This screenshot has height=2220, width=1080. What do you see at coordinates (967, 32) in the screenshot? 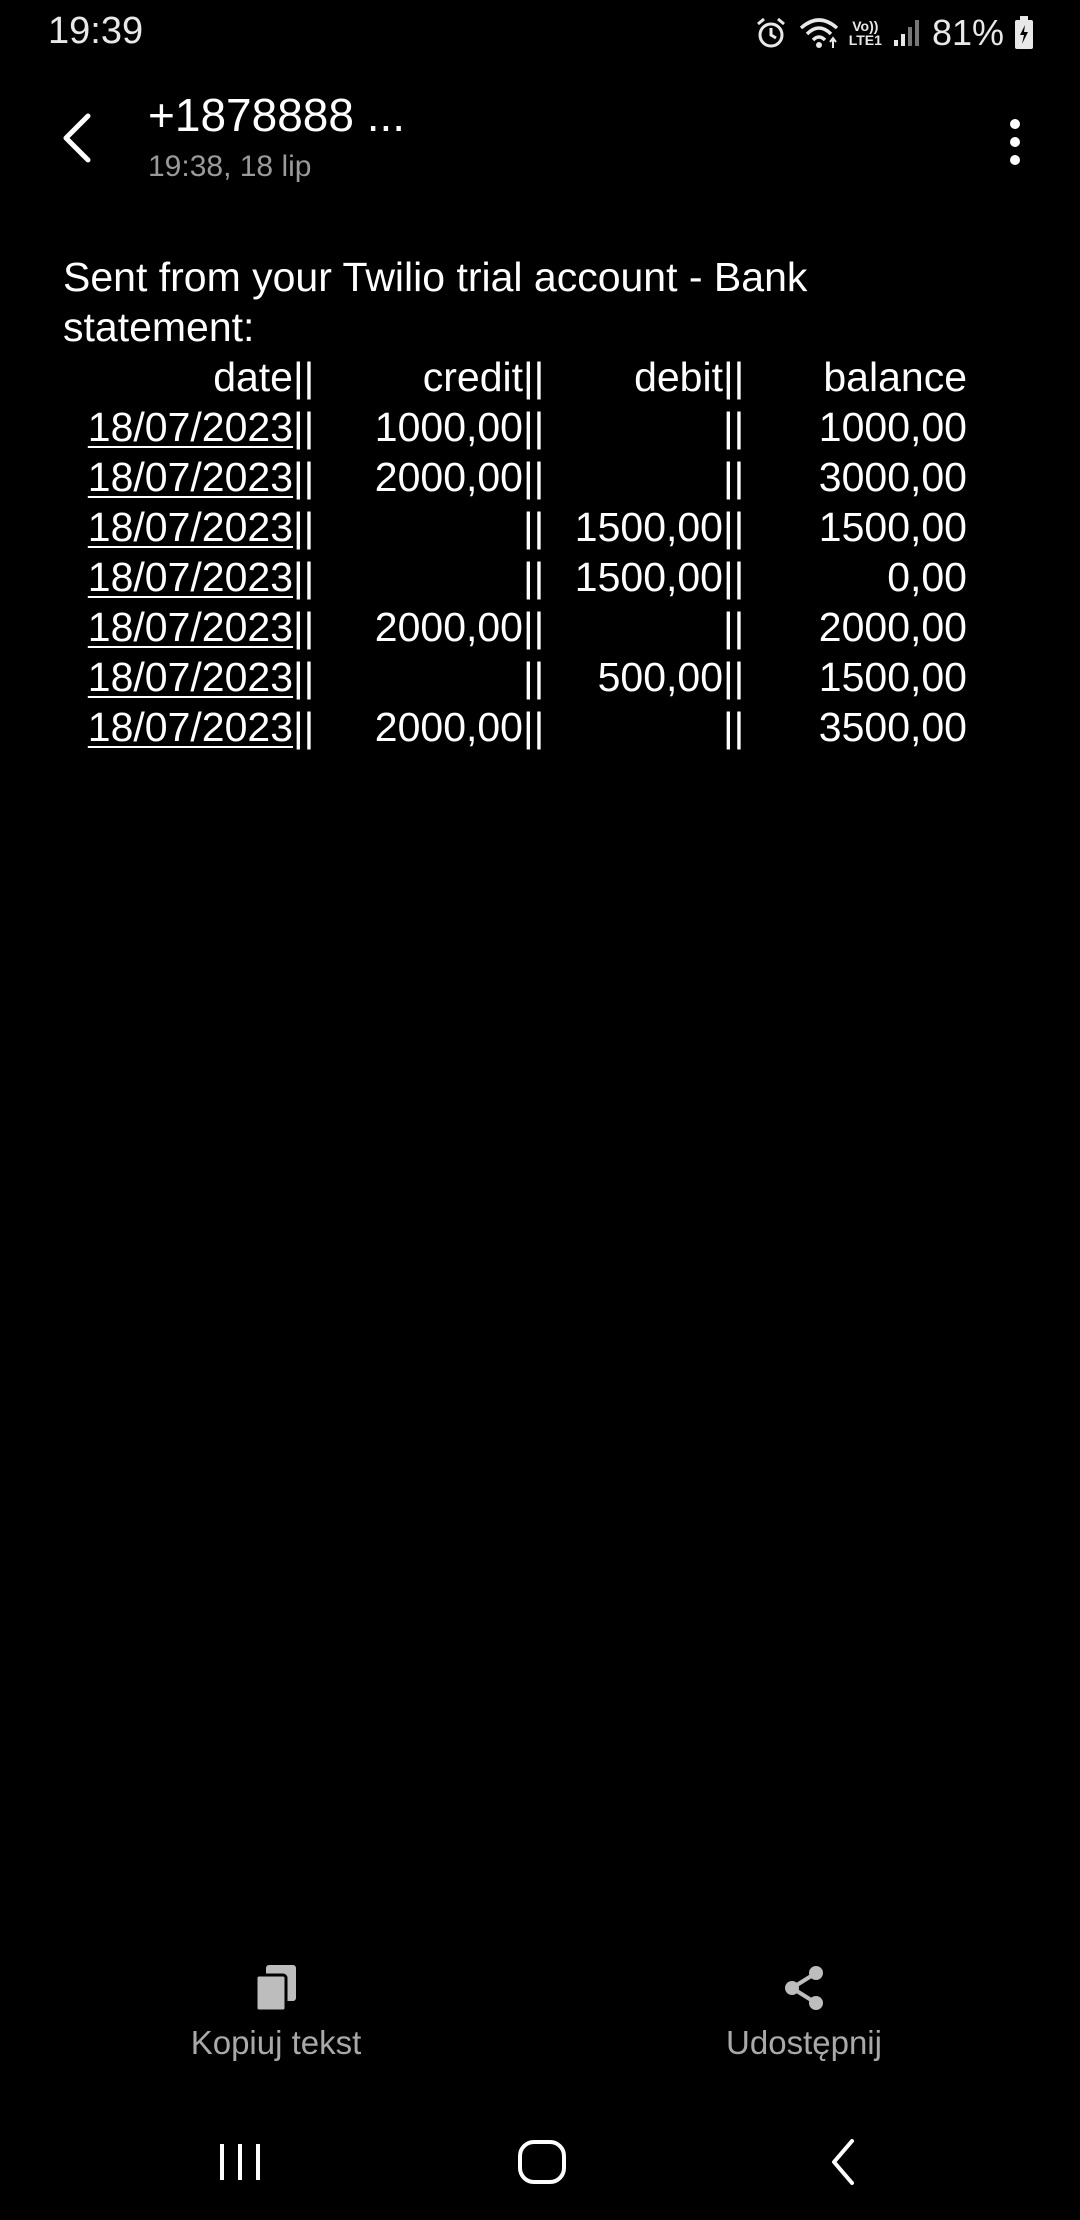
I see `battery-percentage: 81%` at bounding box center [967, 32].